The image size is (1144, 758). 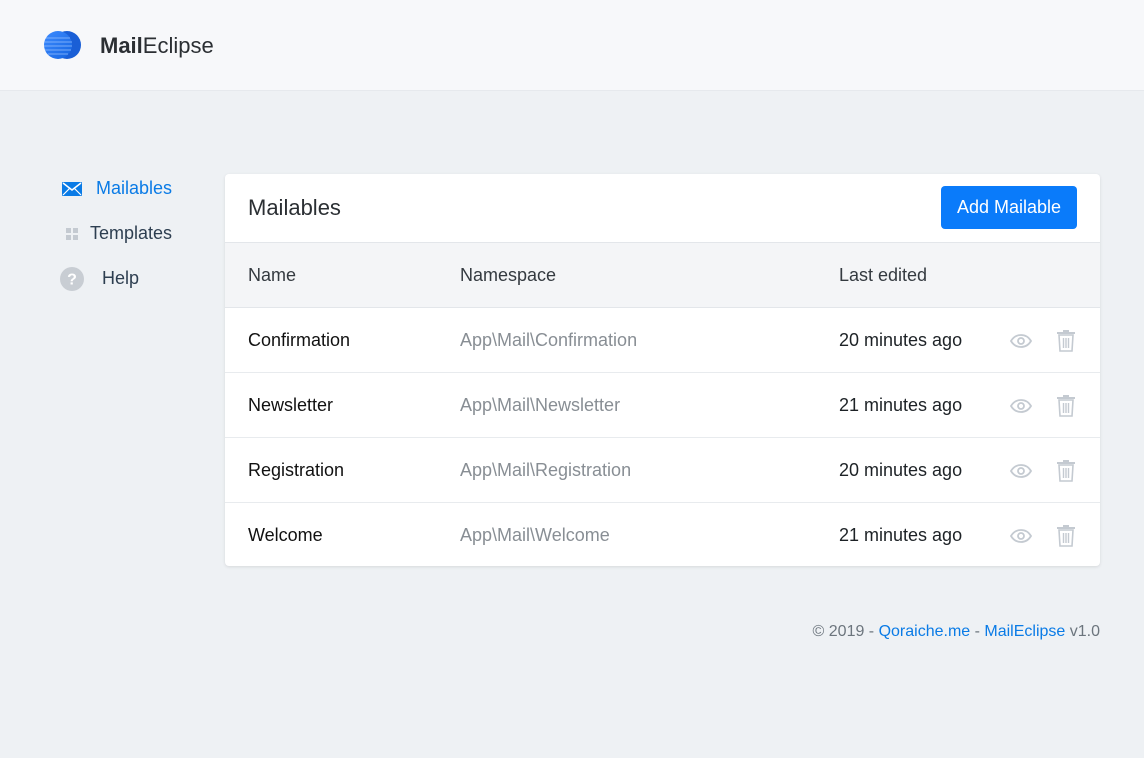 I want to click on sidebar: Mailables Templates ? Help, so click(x=140, y=233).